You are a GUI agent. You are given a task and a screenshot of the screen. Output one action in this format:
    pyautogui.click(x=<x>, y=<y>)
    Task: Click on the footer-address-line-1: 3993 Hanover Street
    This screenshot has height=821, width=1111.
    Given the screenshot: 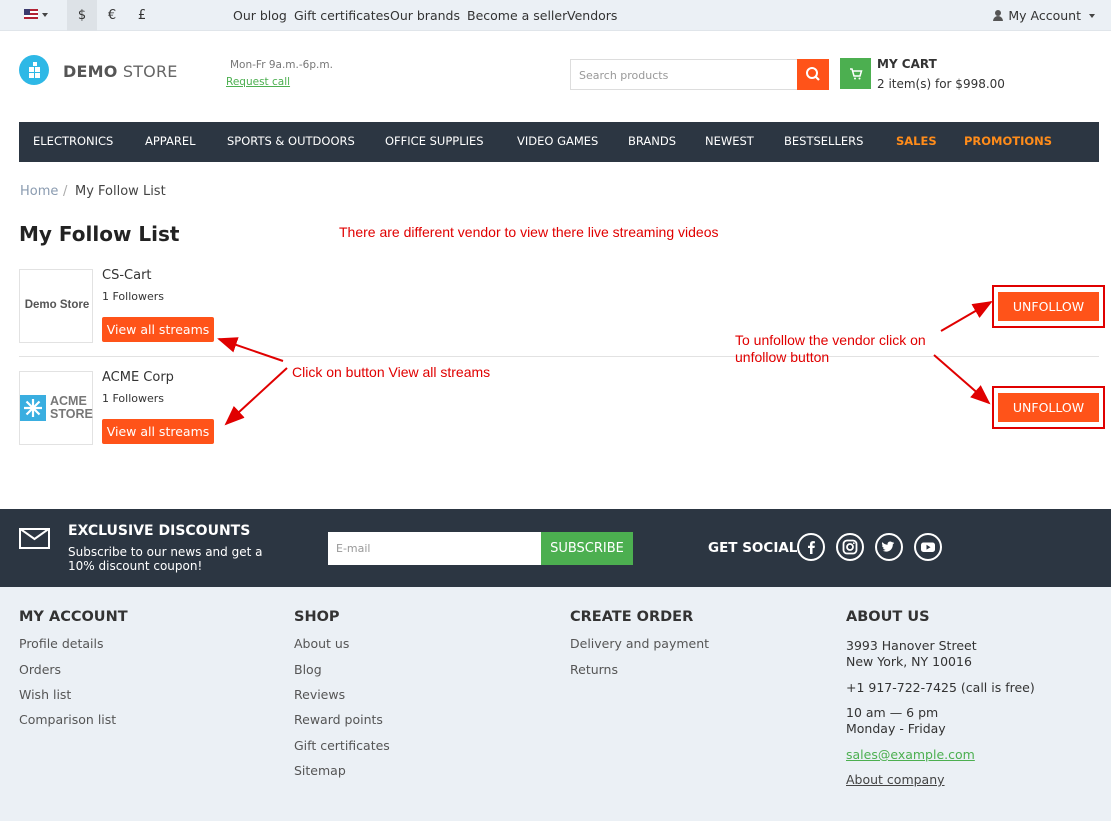 What is the action you would take?
    pyautogui.click(x=911, y=645)
    